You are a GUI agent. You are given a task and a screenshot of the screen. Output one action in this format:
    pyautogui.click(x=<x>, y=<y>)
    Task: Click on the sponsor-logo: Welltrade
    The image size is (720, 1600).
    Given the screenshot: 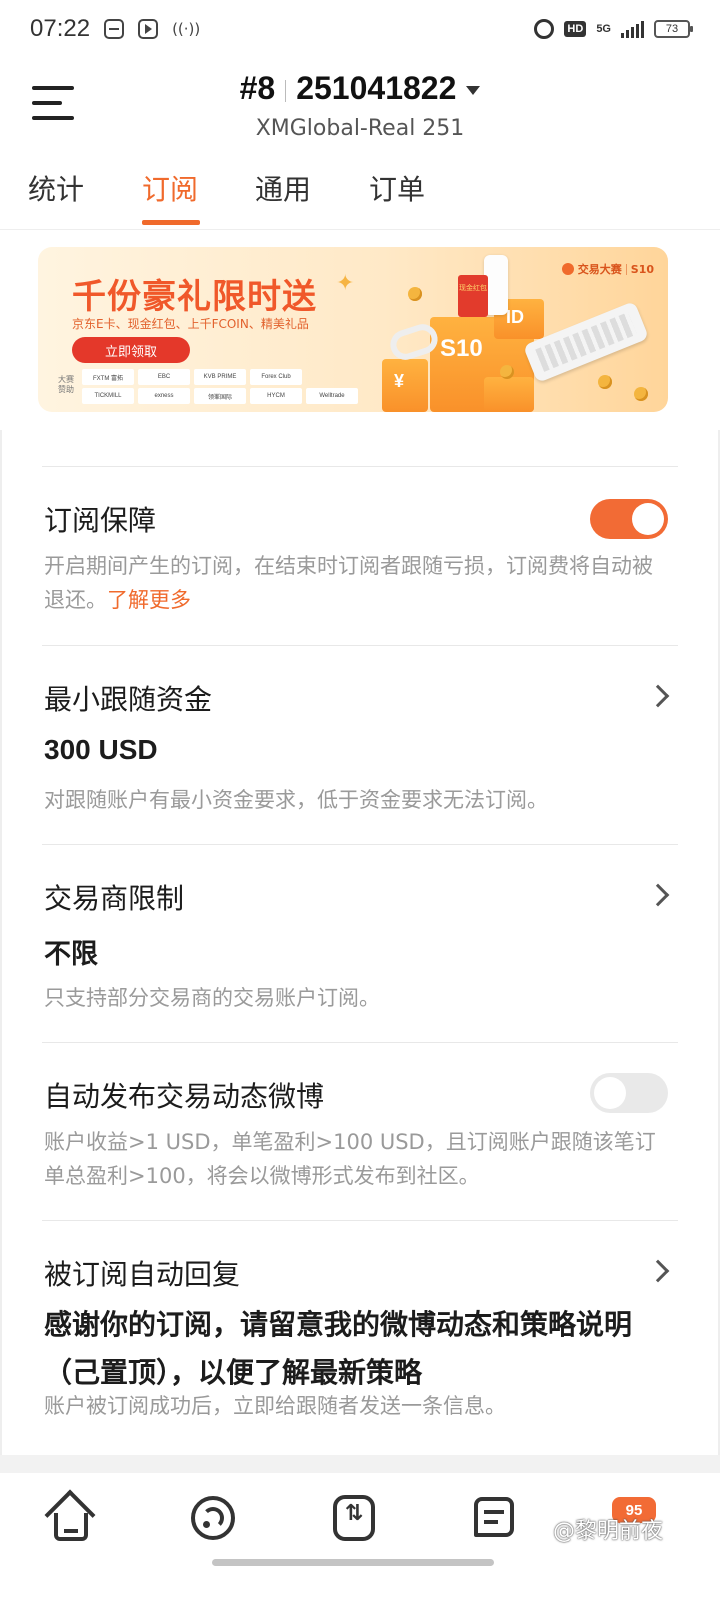 What is the action you would take?
    pyautogui.click(x=332, y=396)
    